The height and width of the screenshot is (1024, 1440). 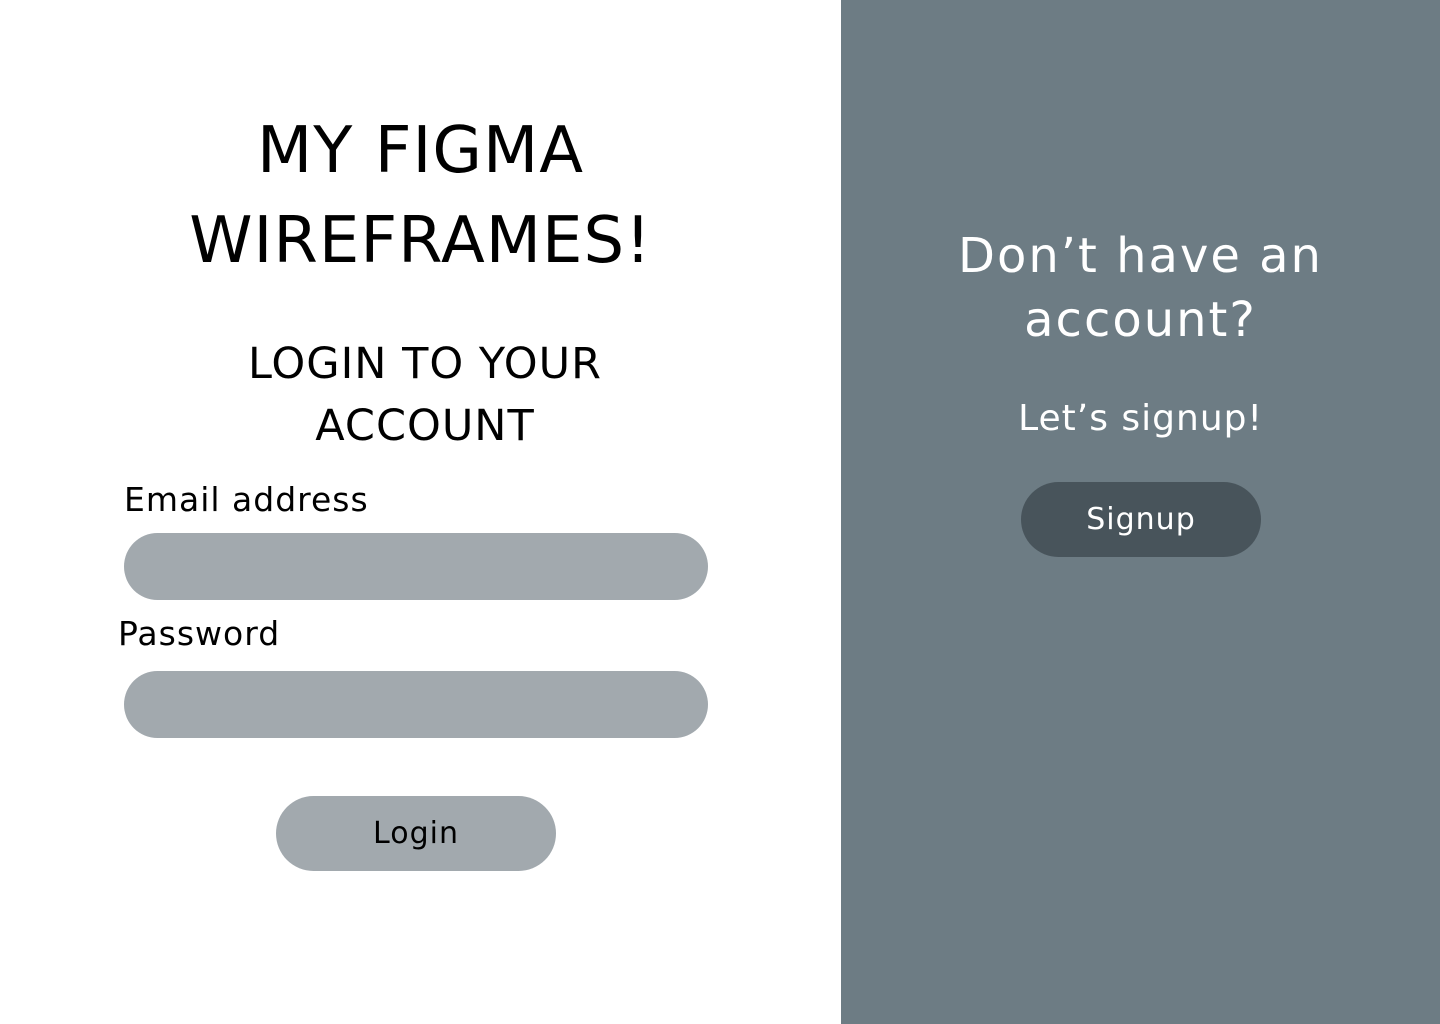 What do you see at coordinates (420, 241) in the screenshot?
I see `app-title-line-2: WIREFRAMES!` at bounding box center [420, 241].